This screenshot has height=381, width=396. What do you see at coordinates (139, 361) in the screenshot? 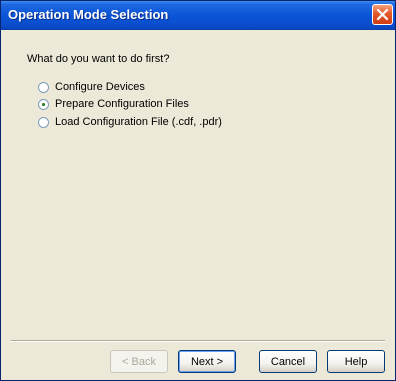
I see `back-button: < Back` at bounding box center [139, 361].